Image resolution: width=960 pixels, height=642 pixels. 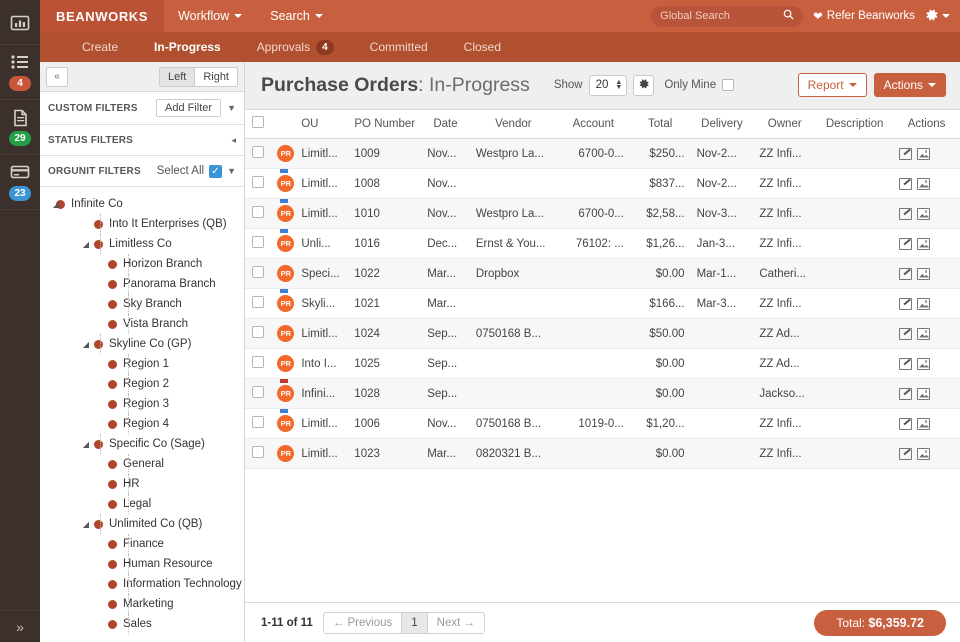 I want to click on orgunit-tree-node: Panorama Branch, so click(x=142, y=284).